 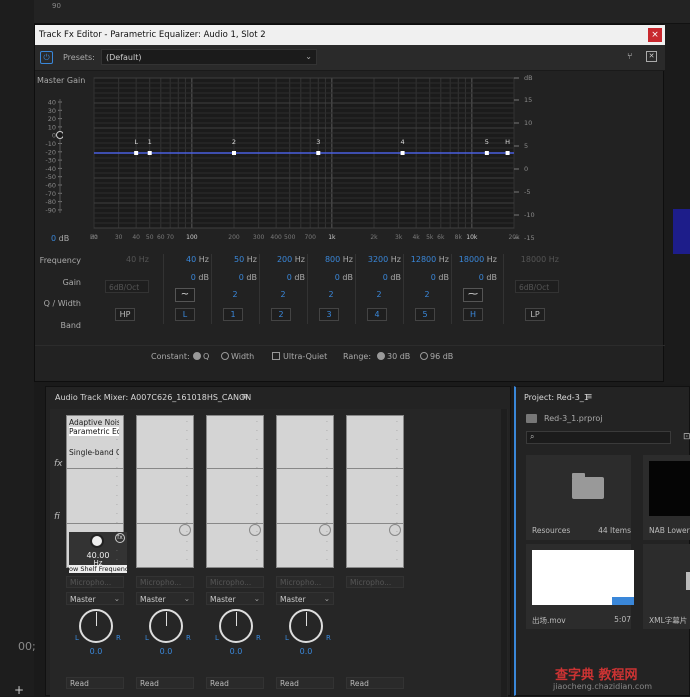 What do you see at coordinates (308, 56) in the screenshot?
I see `chevron-down-icon: ⌄` at bounding box center [308, 56].